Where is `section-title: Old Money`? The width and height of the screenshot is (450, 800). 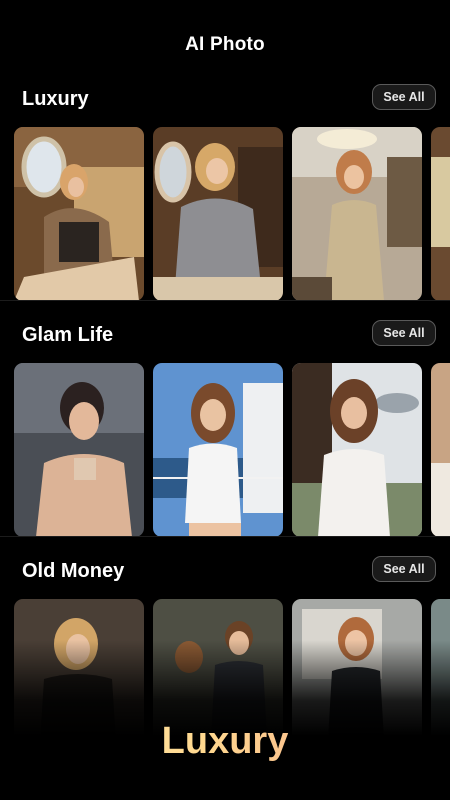 section-title: Old Money is located at coordinates (73, 571).